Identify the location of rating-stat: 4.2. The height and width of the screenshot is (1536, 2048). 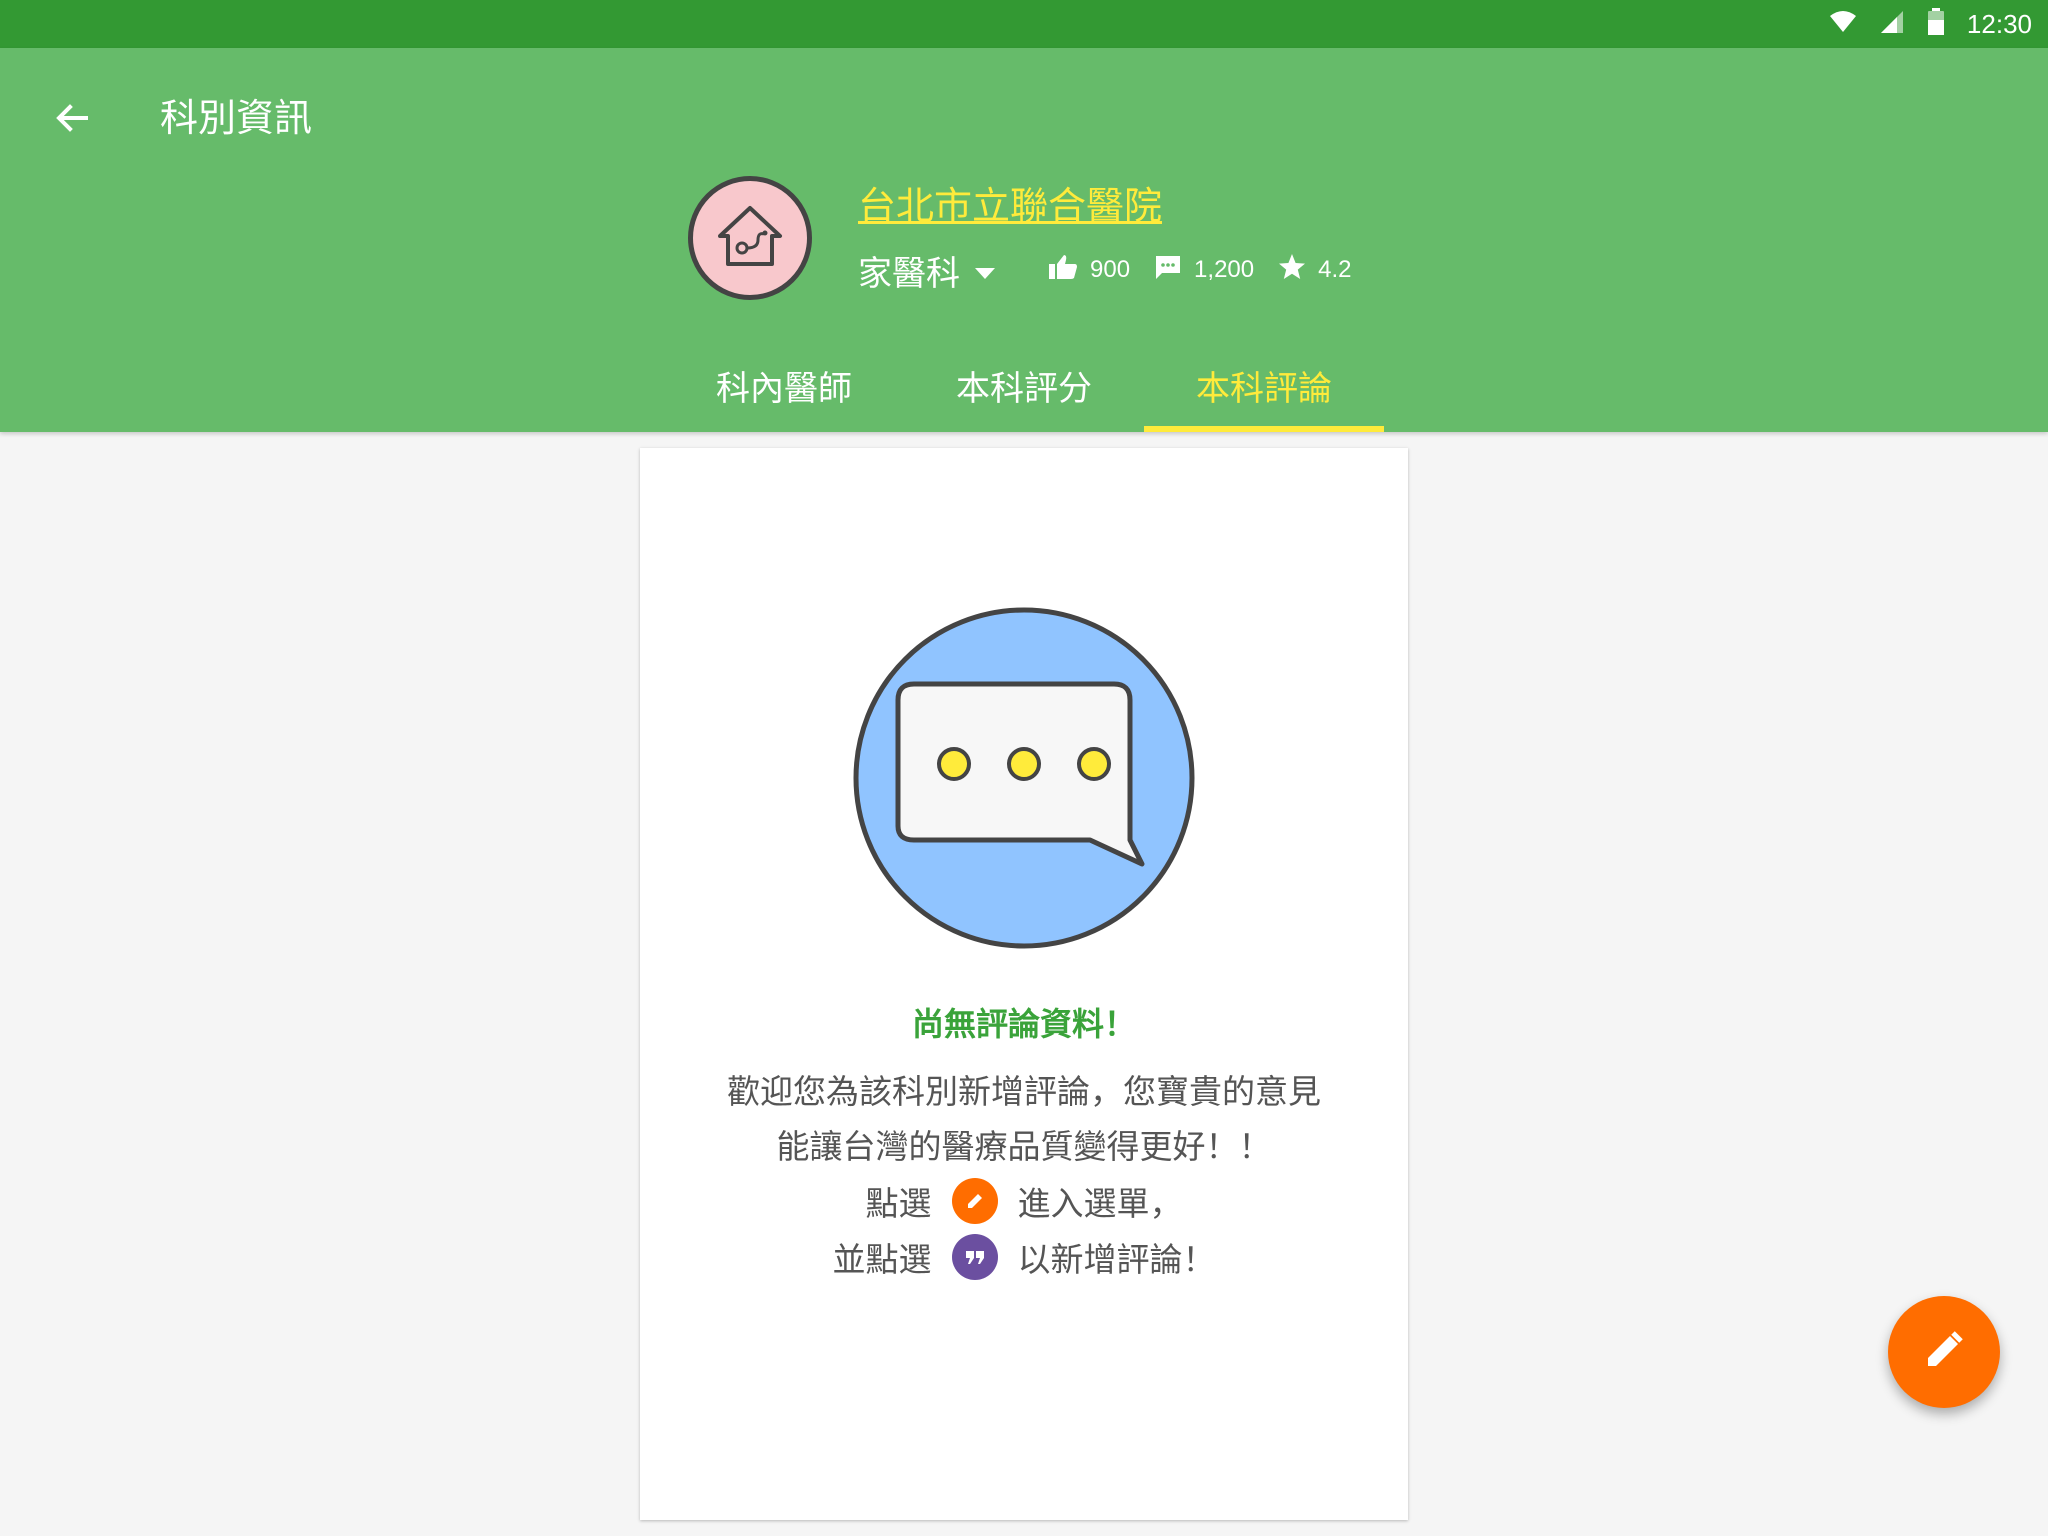
(1314, 270).